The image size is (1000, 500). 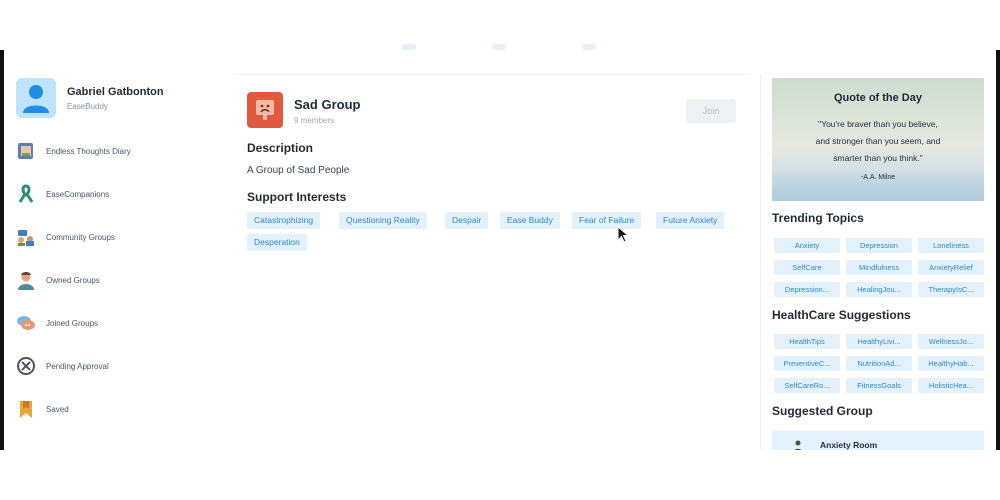 I want to click on group-avatar, so click(x=265, y=110).